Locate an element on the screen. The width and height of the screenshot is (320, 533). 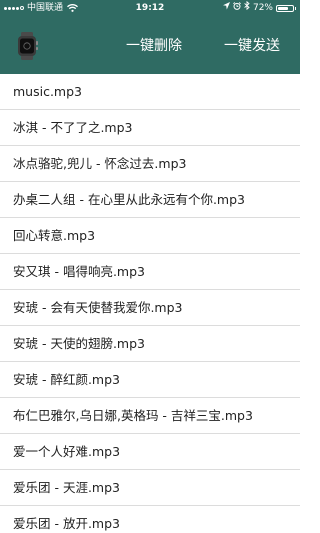
file-list-item: 回心转意.mp3 is located at coordinates (150, 236).